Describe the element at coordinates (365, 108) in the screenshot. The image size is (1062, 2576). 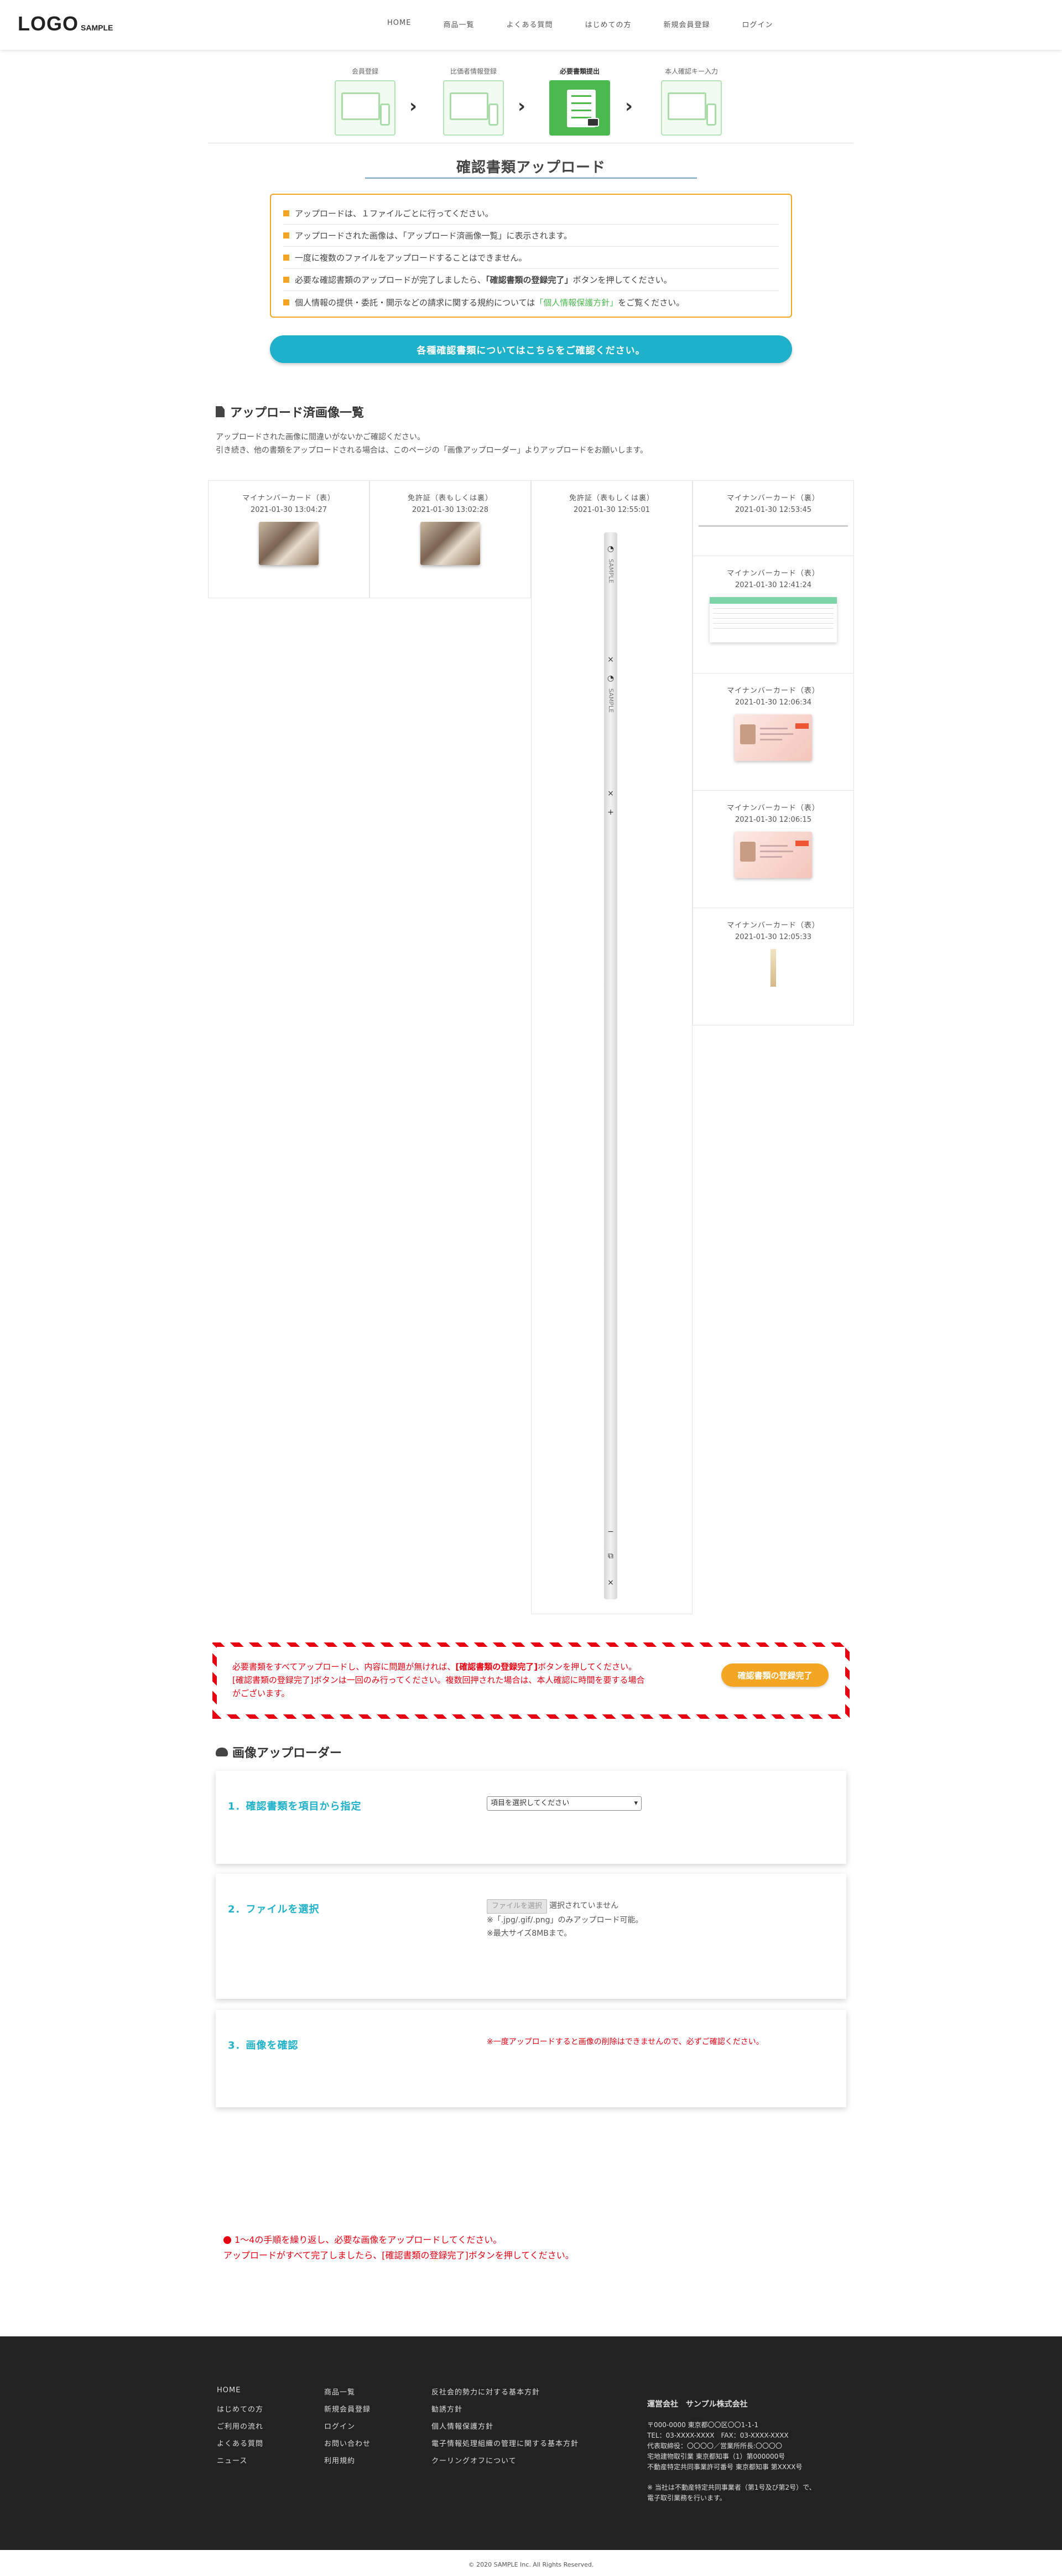
I see `register-icon` at that location.